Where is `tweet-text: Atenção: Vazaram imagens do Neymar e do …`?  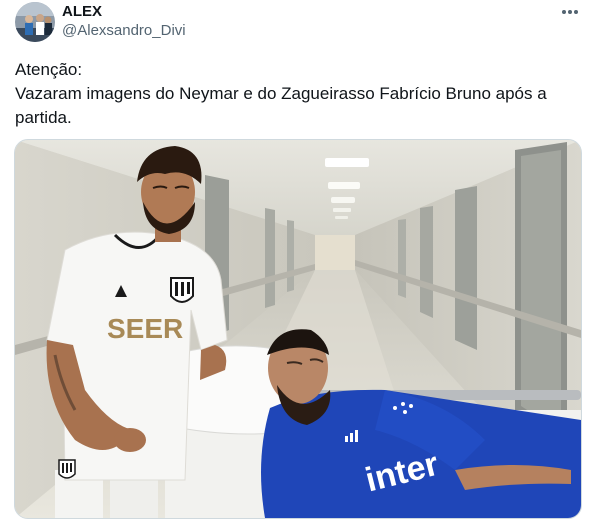
tweet-text: Atenção: Vazaram imagens do Neymar e do … is located at coordinates (295, 94).